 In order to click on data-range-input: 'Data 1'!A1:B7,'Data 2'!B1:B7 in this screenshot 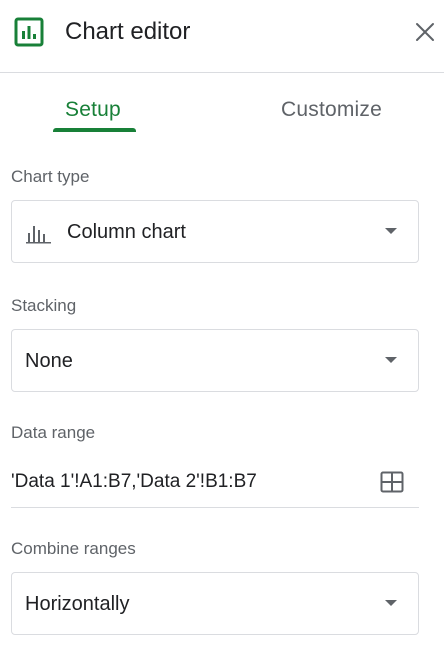, I will do `click(215, 485)`.